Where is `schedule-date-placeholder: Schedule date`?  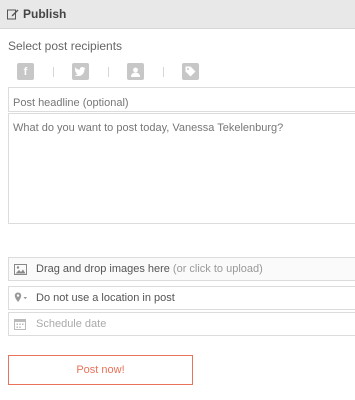 schedule-date-placeholder: Schedule date is located at coordinates (71, 324).